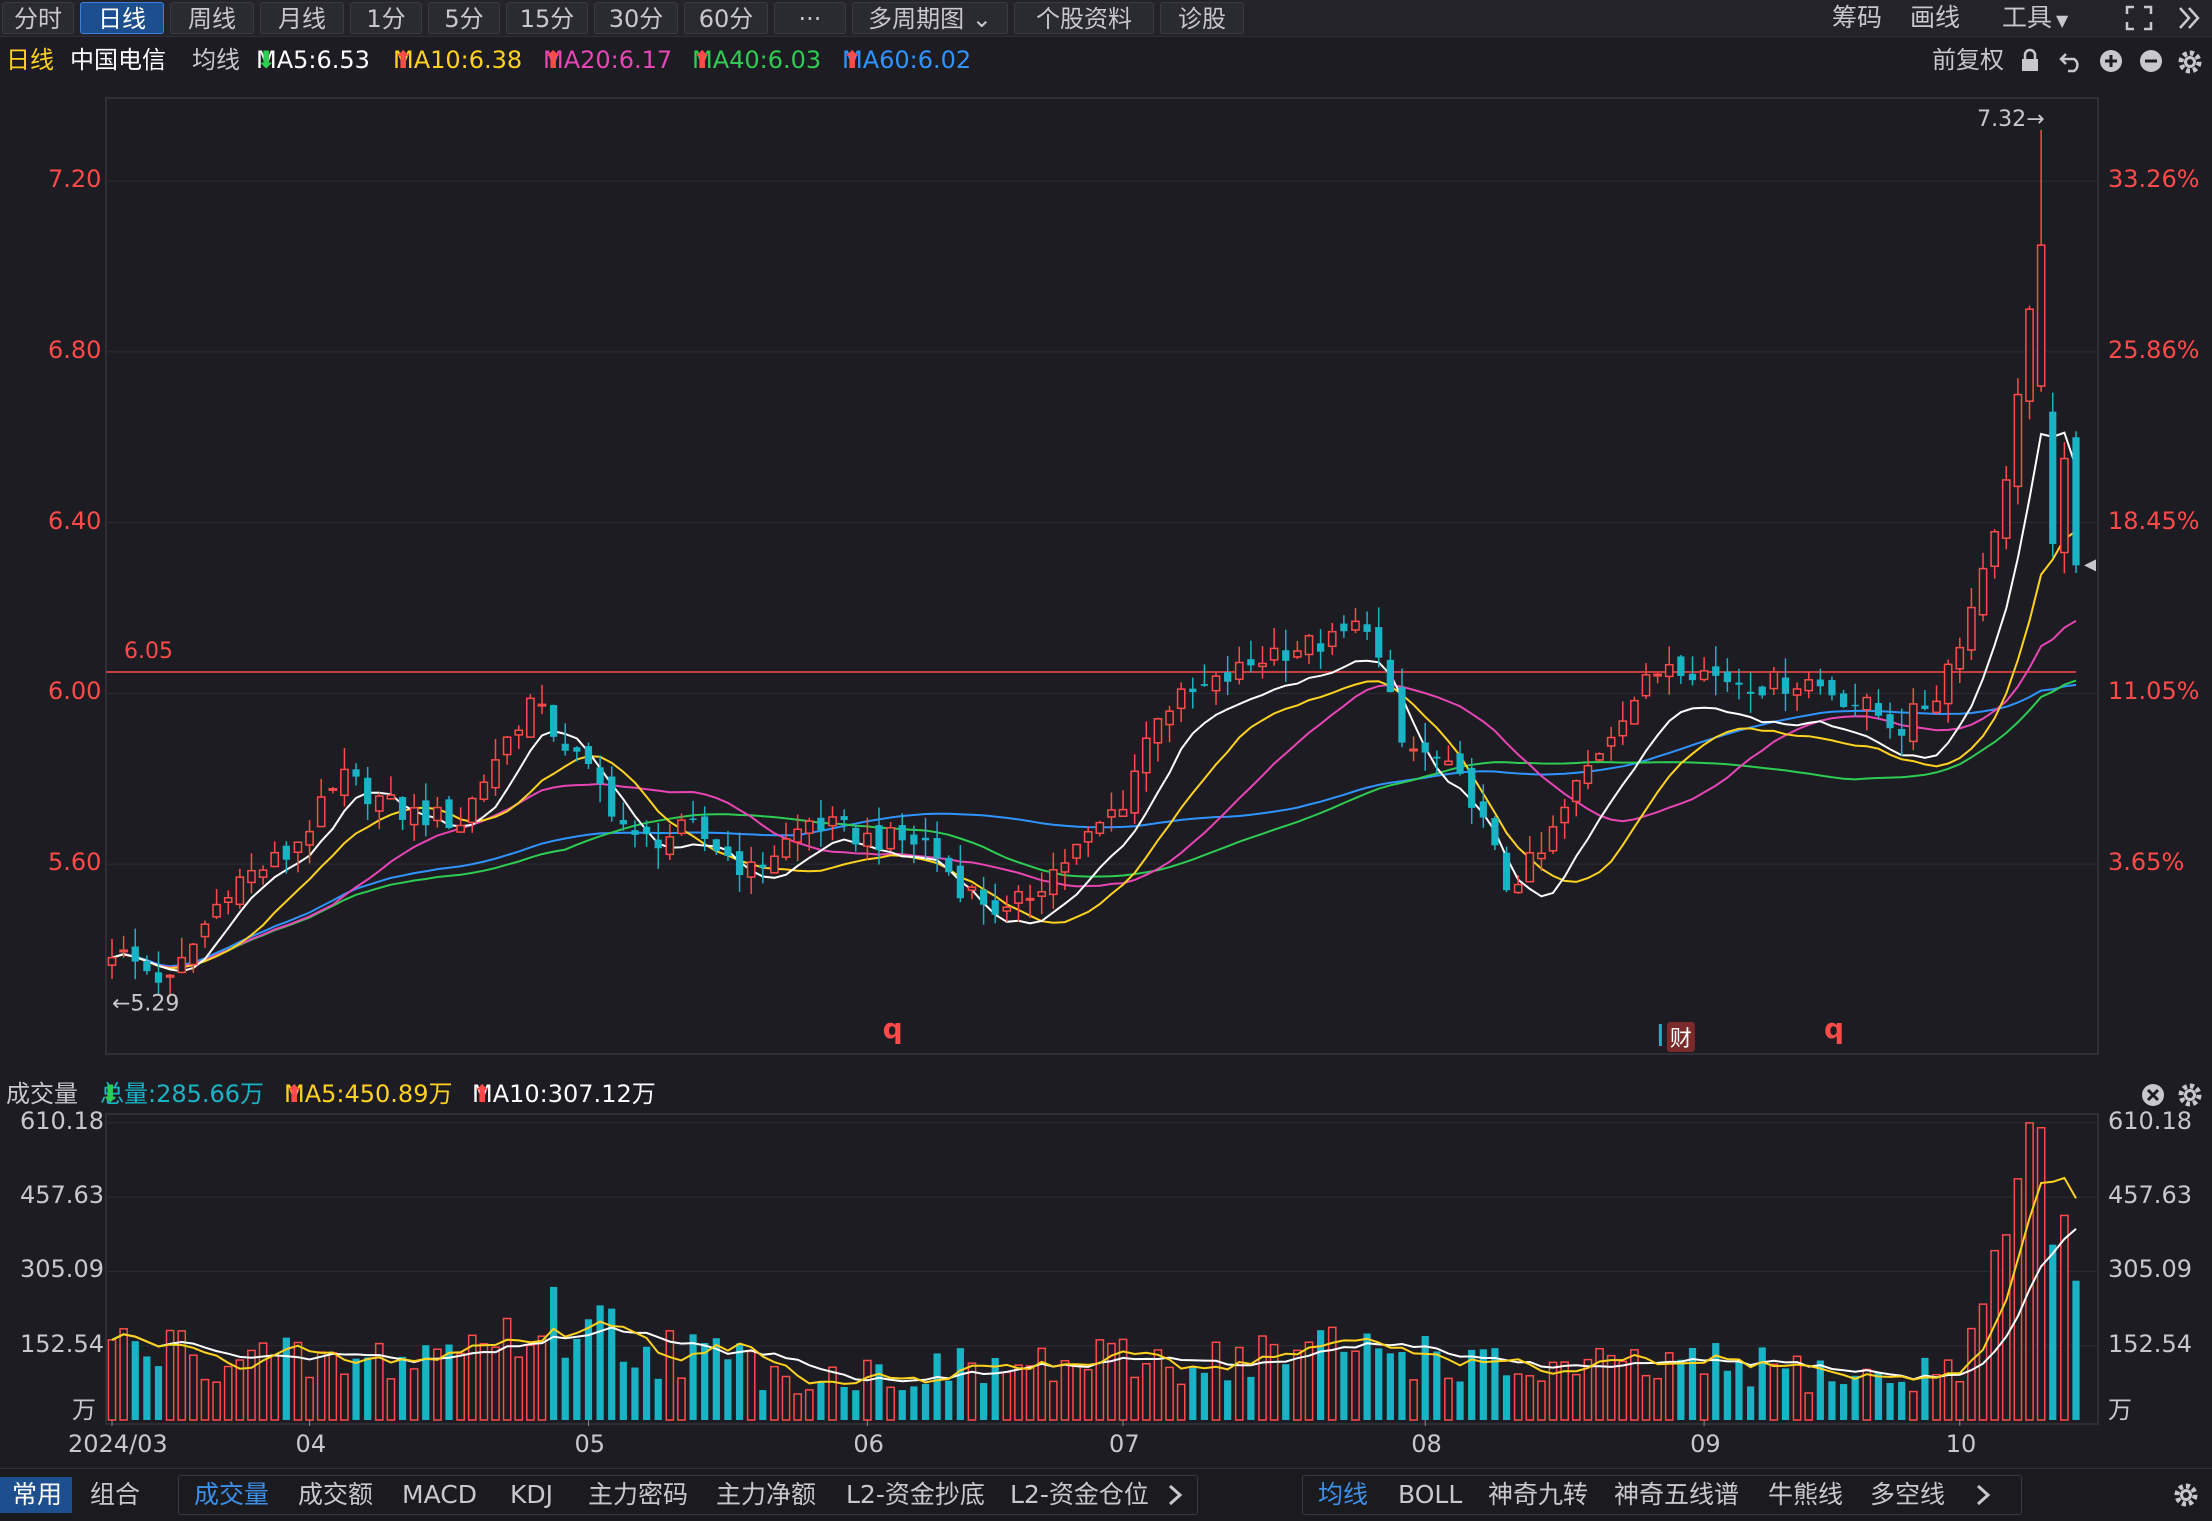  What do you see at coordinates (1079, 1495) in the screenshot?
I see `indicator-tab-7: L2-资金仓位` at bounding box center [1079, 1495].